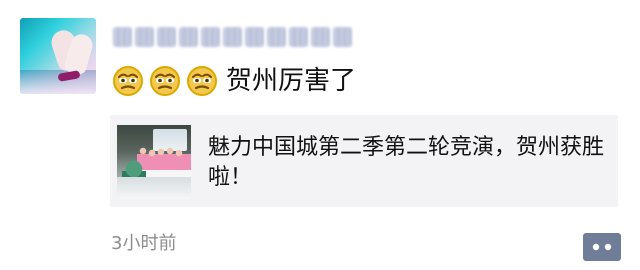  I want to click on link-thumbnail, so click(154, 162).